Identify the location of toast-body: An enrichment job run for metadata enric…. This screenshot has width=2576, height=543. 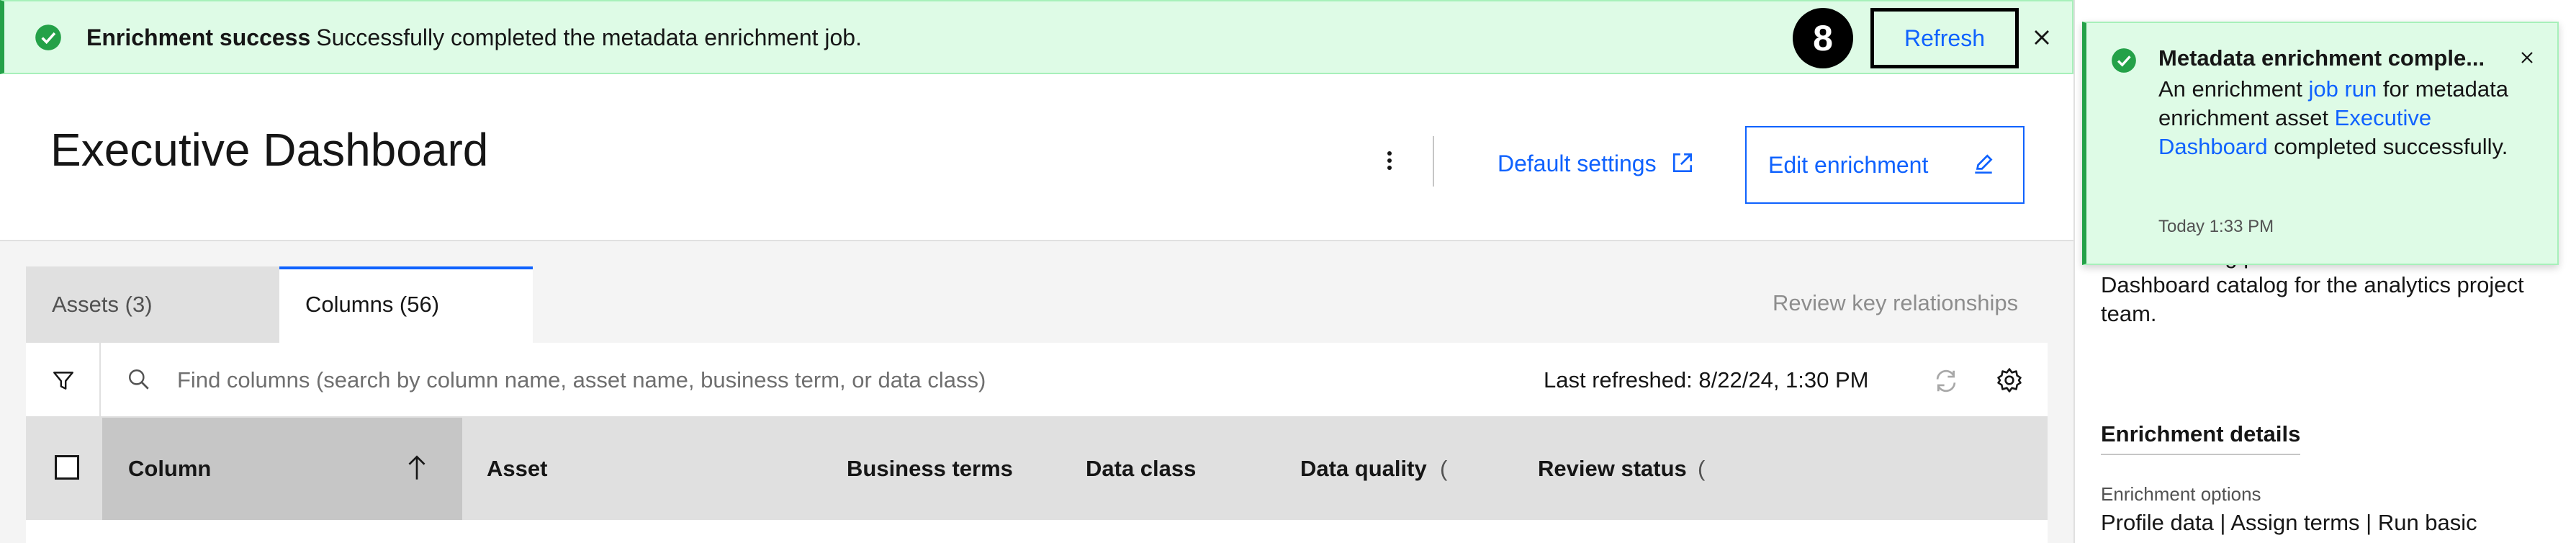
(2345, 118).